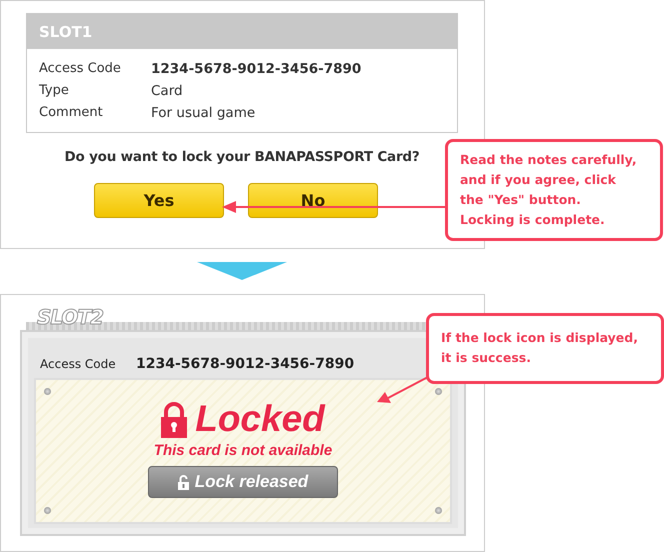 The image size is (664, 552). I want to click on status-text: Locked, so click(260, 419).